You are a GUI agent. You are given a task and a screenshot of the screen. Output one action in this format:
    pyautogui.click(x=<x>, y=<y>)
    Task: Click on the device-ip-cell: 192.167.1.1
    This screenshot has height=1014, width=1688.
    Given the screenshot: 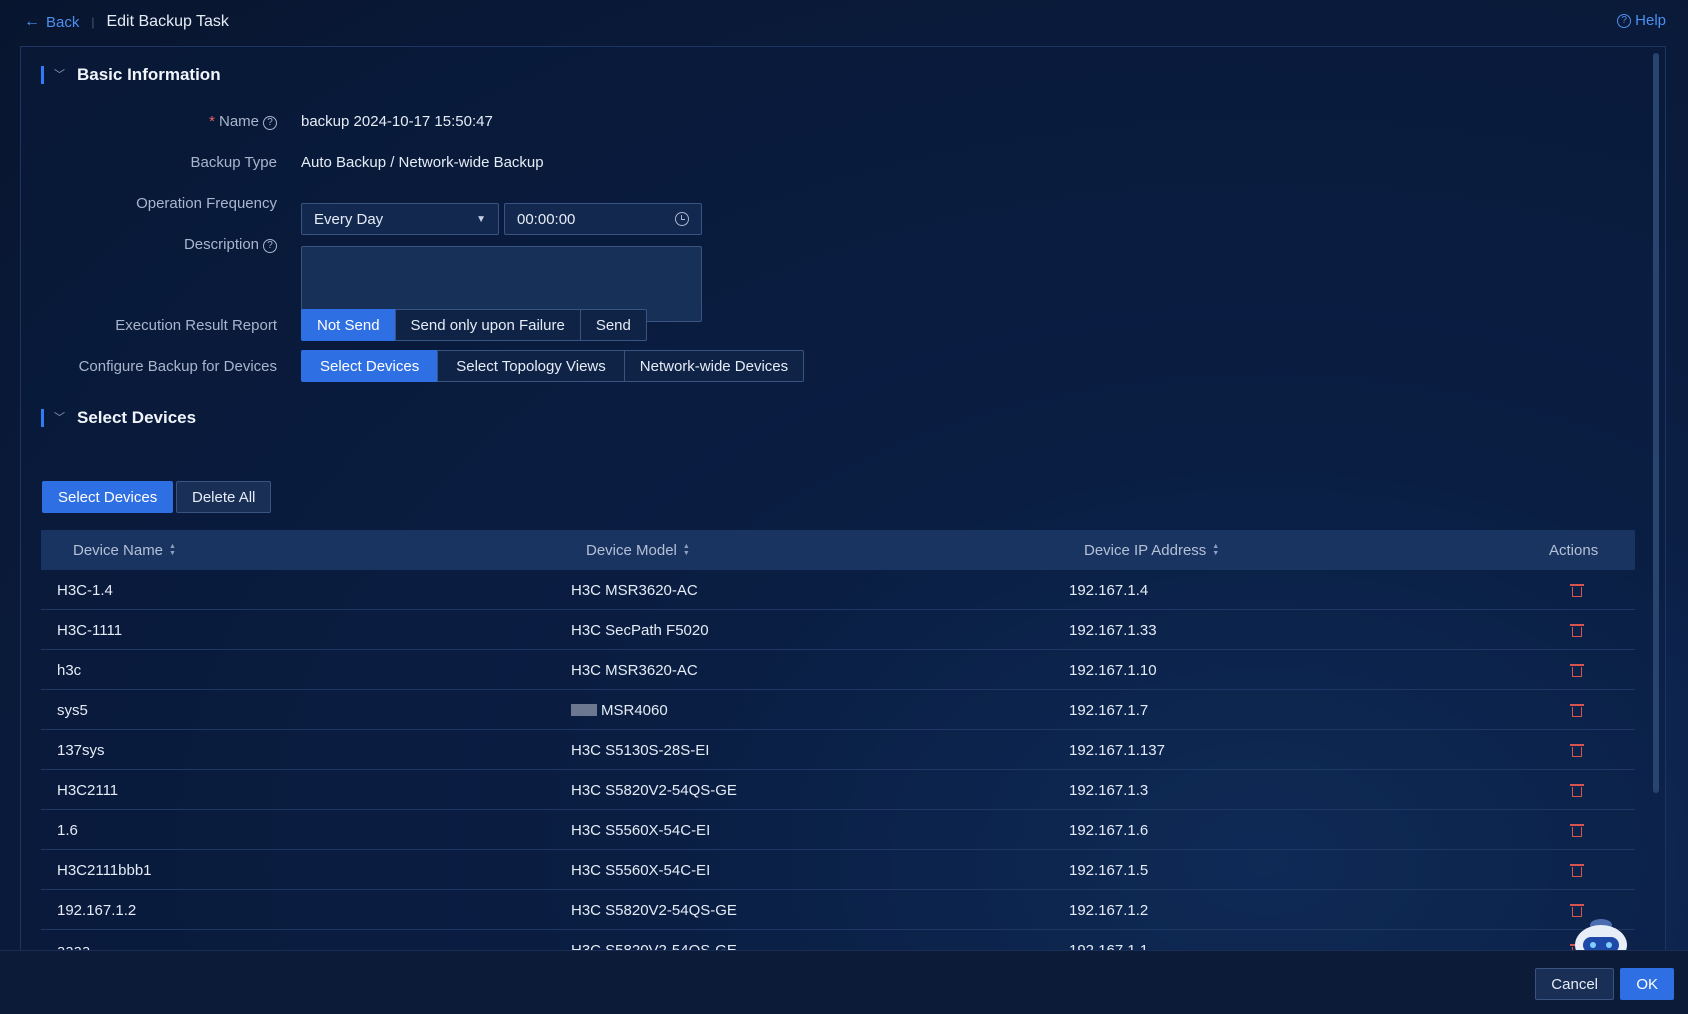 What is the action you would take?
    pyautogui.click(x=1108, y=946)
    